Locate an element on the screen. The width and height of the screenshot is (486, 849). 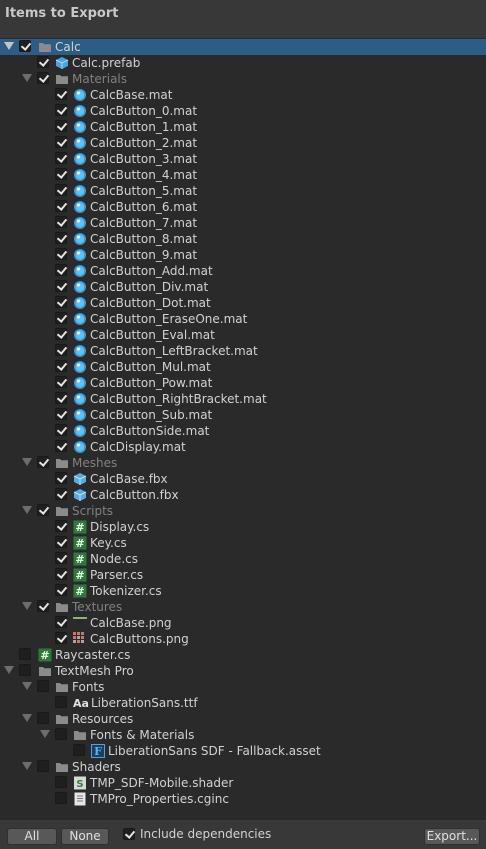
tree-file-row: # Key.cs is located at coordinates (243, 543).